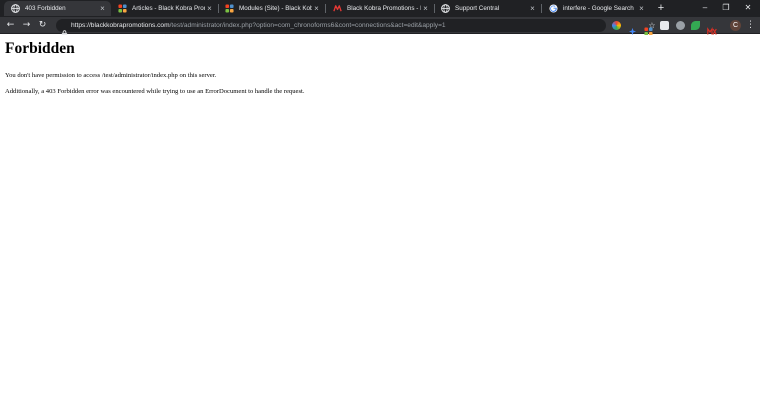  What do you see at coordinates (748, 8) in the screenshot?
I see `close-window-button: ✕` at bounding box center [748, 8].